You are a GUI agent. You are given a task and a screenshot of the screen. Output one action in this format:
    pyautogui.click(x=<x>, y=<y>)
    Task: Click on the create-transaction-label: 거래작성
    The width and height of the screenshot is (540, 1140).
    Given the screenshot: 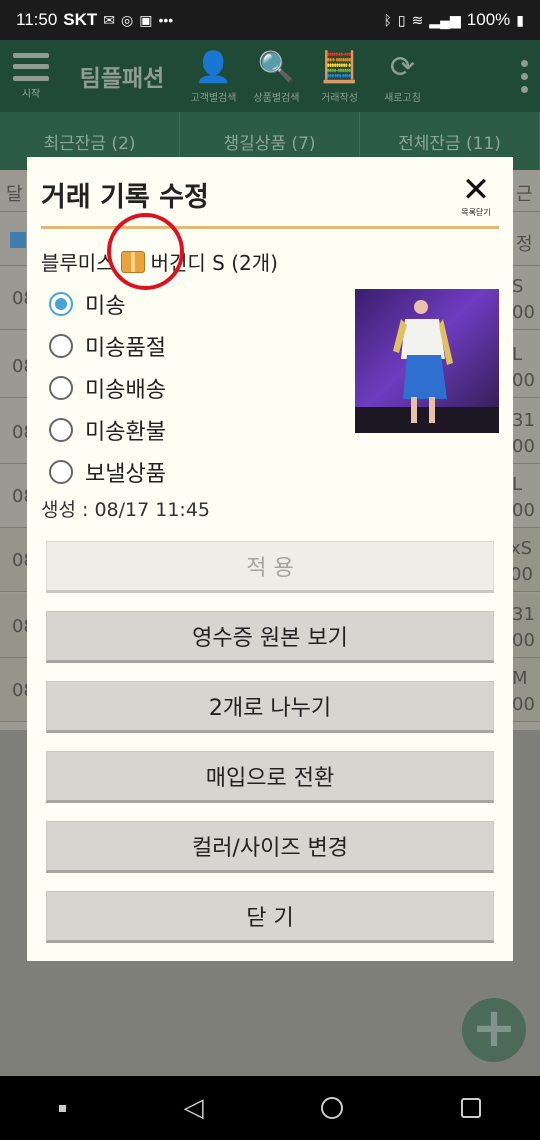 What is the action you would take?
    pyautogui.click(x=339, y=98)
    